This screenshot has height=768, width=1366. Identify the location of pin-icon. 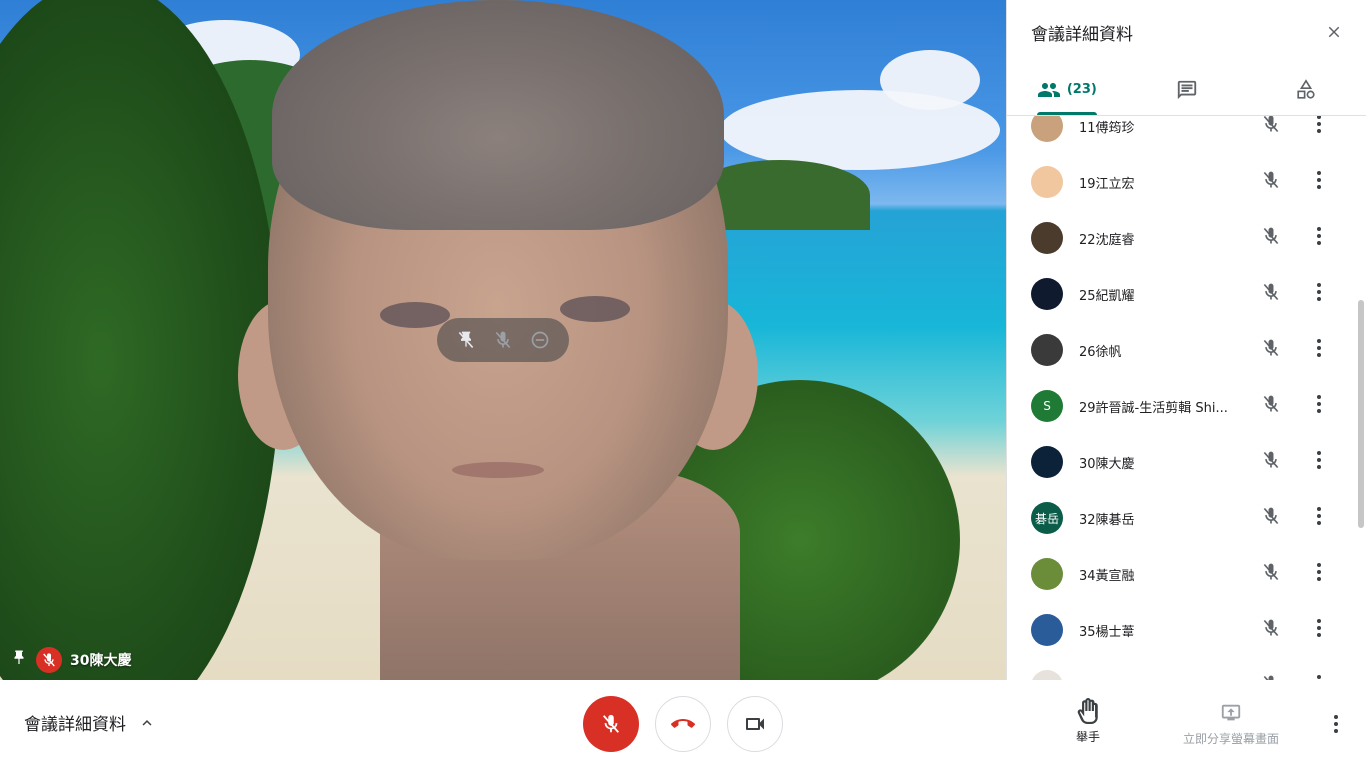
(19, 660).